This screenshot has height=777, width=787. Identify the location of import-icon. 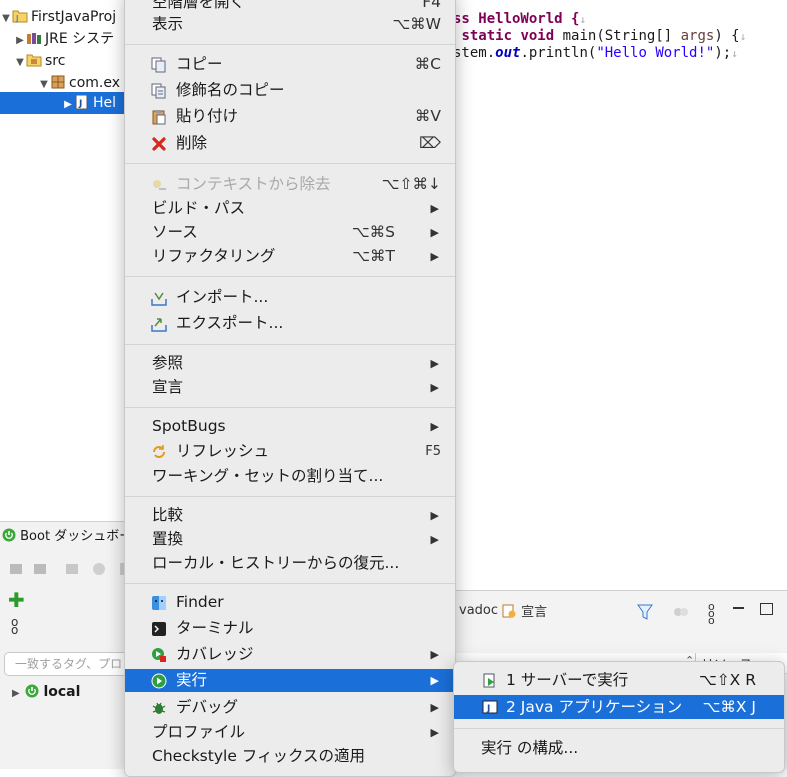
(159, 299).